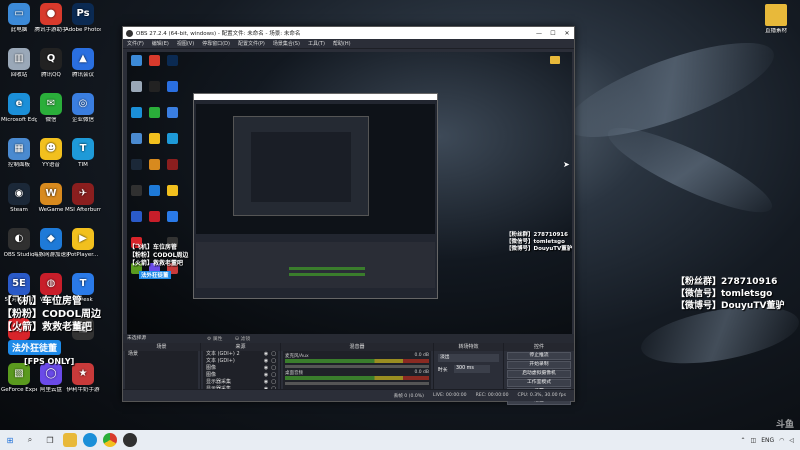 The image size is (800, 450). What do you see at coordinates (19, 18) in the screenshot?
I see `desktop-shortcut: ▭ 此电脑` at bounding box center [19, 18].